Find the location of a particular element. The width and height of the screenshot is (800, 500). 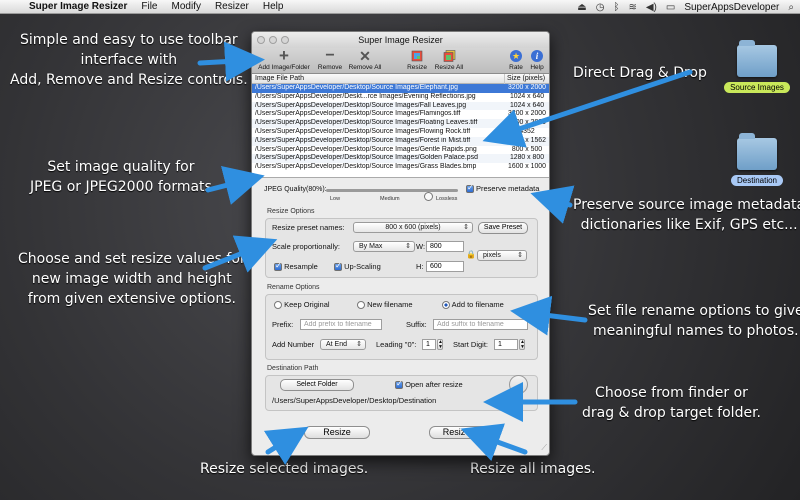

radio-selected-icon is located at coordinates (446, 305).